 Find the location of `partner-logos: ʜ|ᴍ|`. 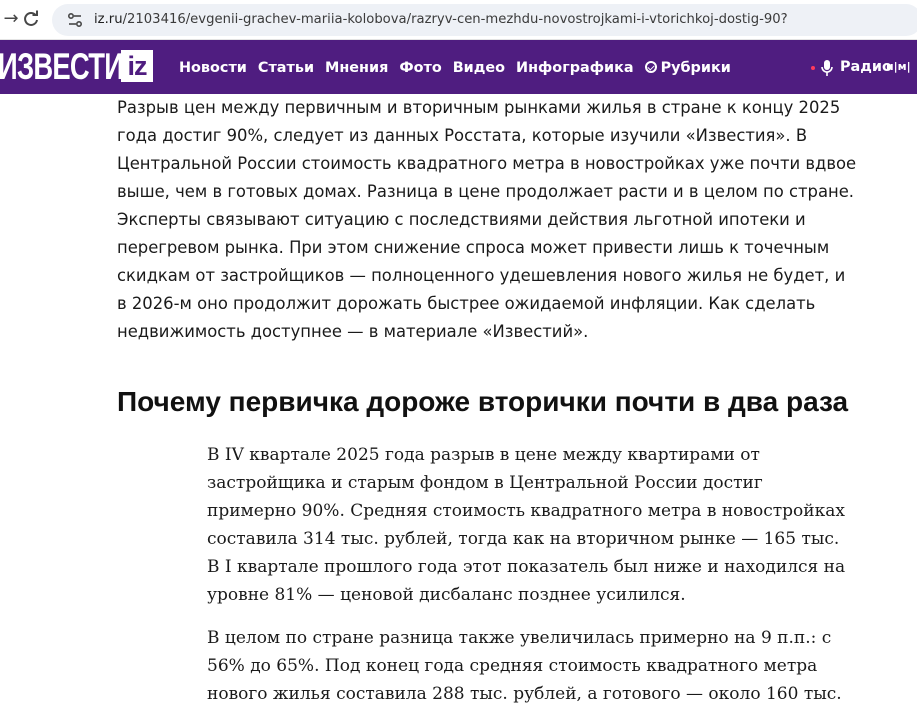

partner-logos: ʜ|ᴍ| is located at coordinates (898, 67).